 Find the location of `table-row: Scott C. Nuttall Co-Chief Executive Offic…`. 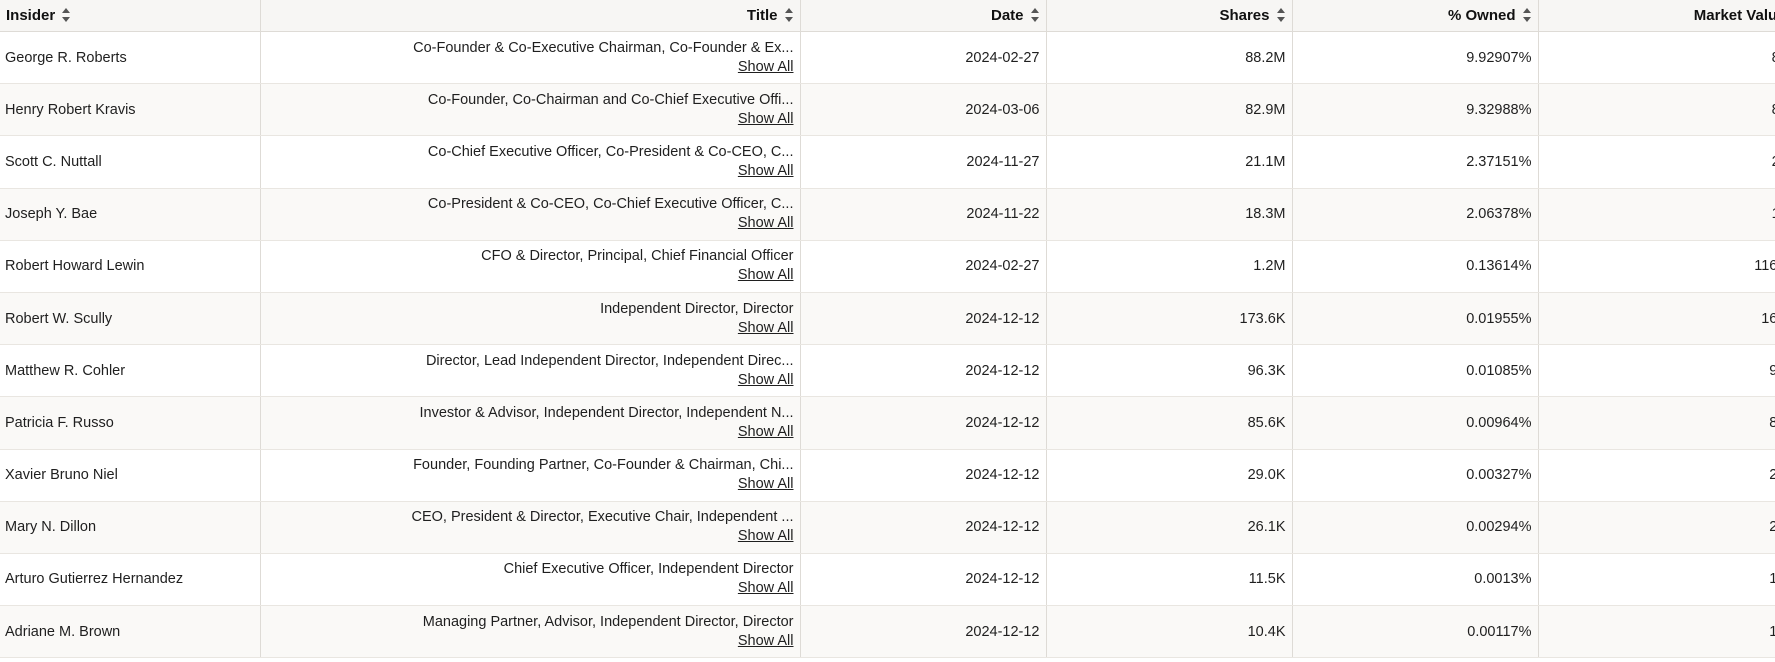

table-row: Scott C. Nuttall Co-Chief Executive Offic… is located at coordinates (887, 162).